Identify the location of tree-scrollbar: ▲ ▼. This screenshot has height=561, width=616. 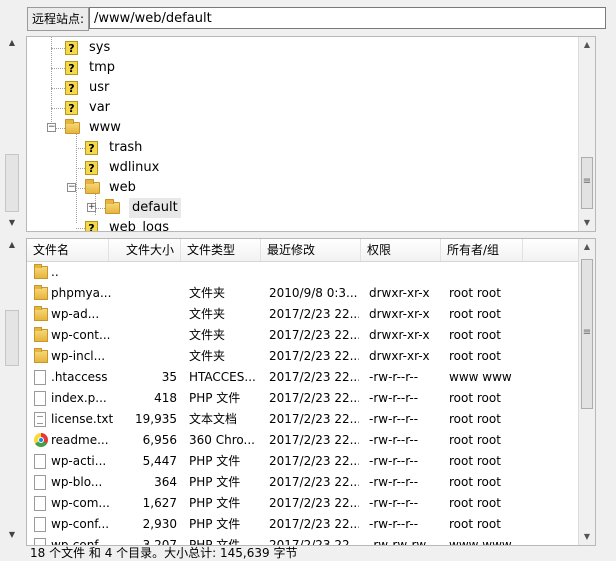
(586, 134).